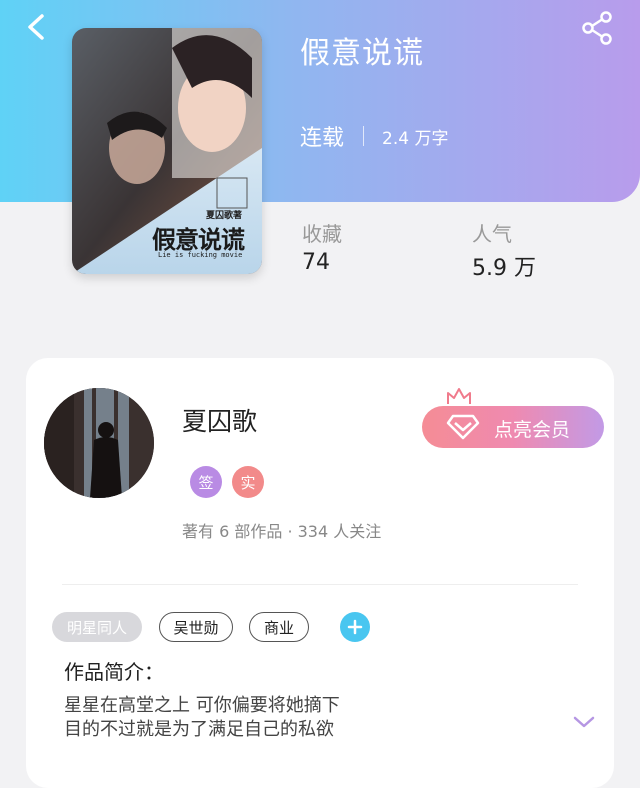 This screenshot has height=788, width=640. I want to click on cover-subtitle: Lie is fucking movie, so click(200, 255).